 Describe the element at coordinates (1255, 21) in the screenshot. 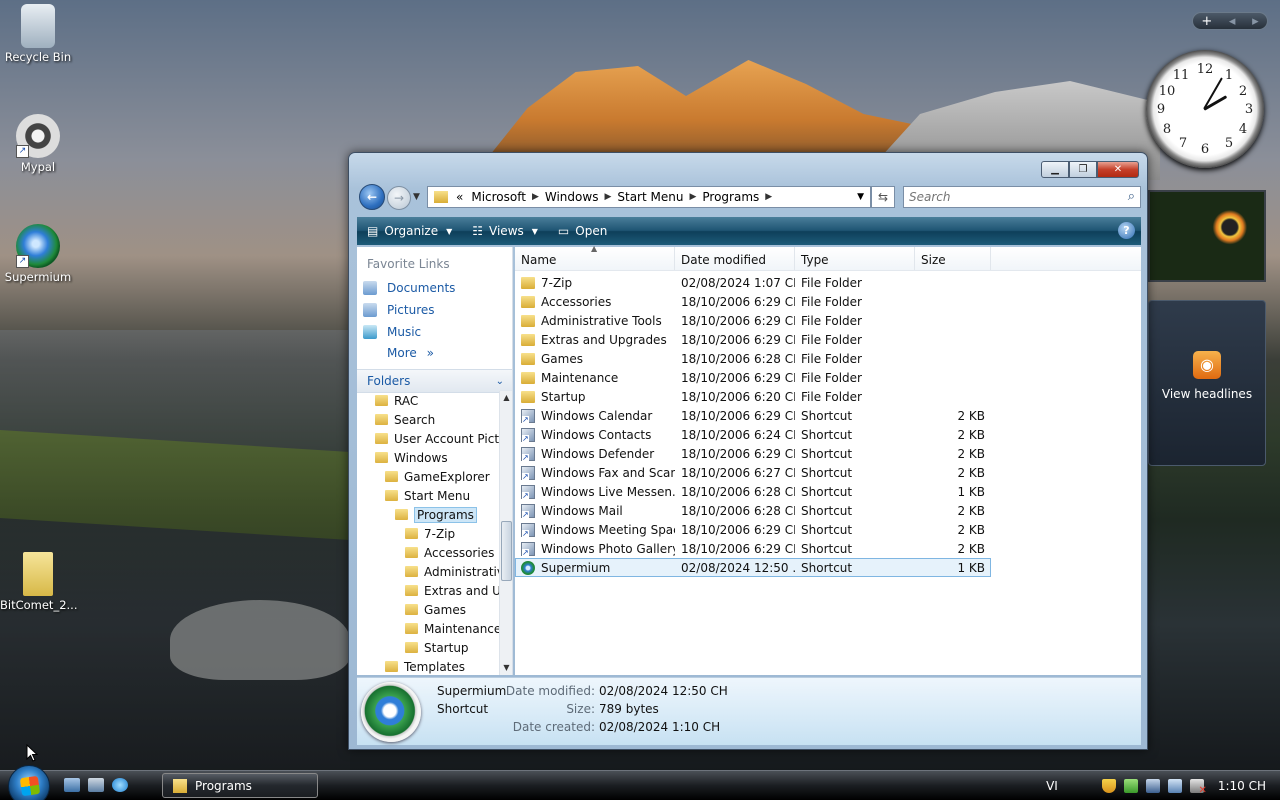

I see `sidebar-next-button: ▸` at that location.